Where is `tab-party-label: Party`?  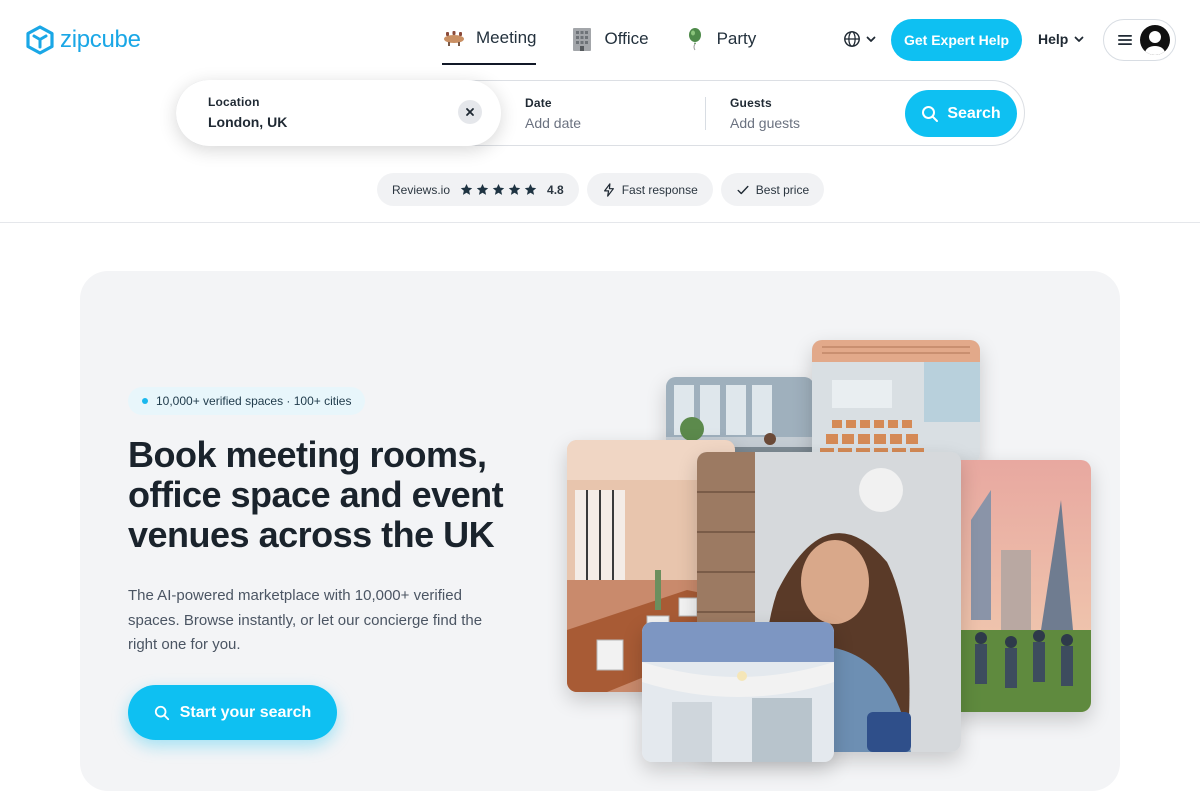
tab-party-label: Party is located at coordinates (736, 38).